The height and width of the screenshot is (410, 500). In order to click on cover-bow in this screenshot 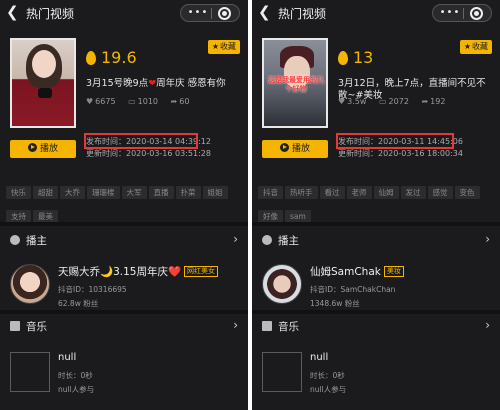, I will do `click(45, 93)`.